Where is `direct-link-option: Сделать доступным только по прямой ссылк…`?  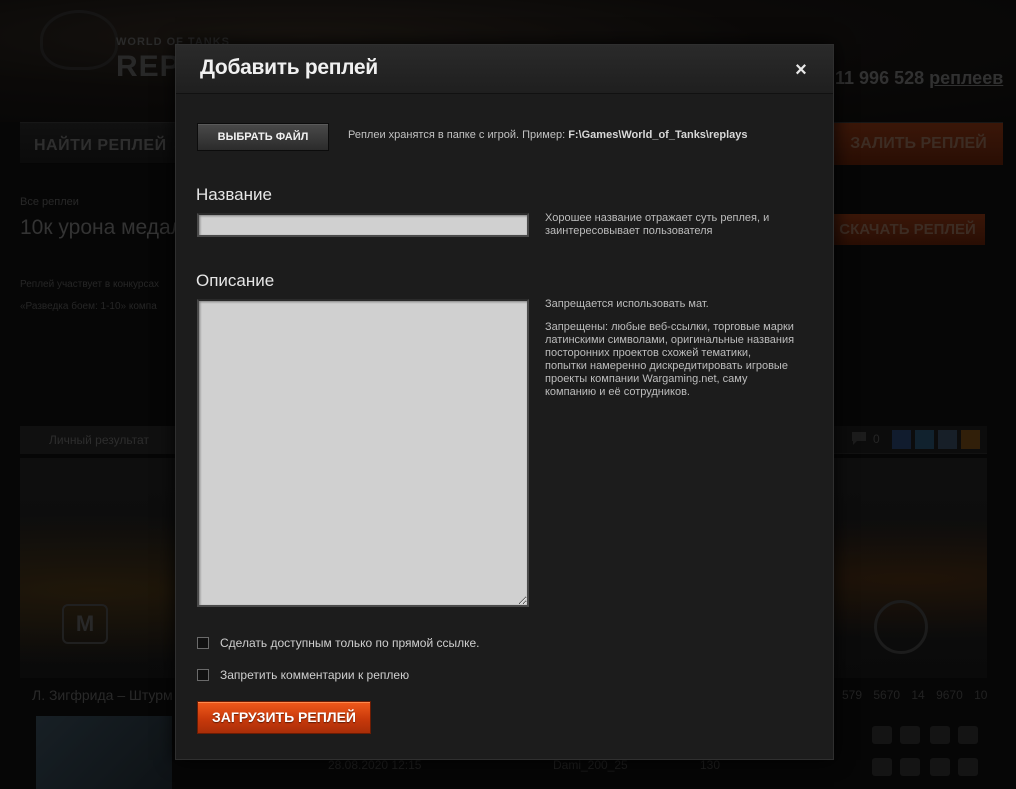 direct-link-option: Сделать доступным только по прямой ссылк… is located at coordinates (338, 643).